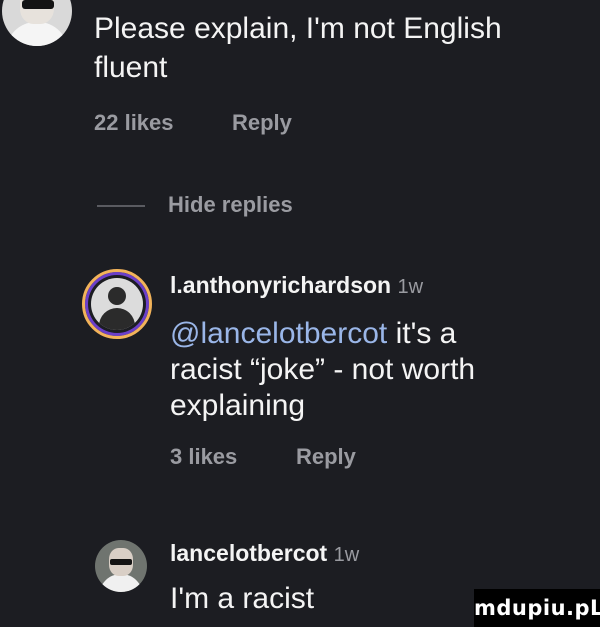  What do you see at coordinates (248, 553) in the screenshot?
I see `username-text: lancelotbercot` at bounding box center [248, 553].